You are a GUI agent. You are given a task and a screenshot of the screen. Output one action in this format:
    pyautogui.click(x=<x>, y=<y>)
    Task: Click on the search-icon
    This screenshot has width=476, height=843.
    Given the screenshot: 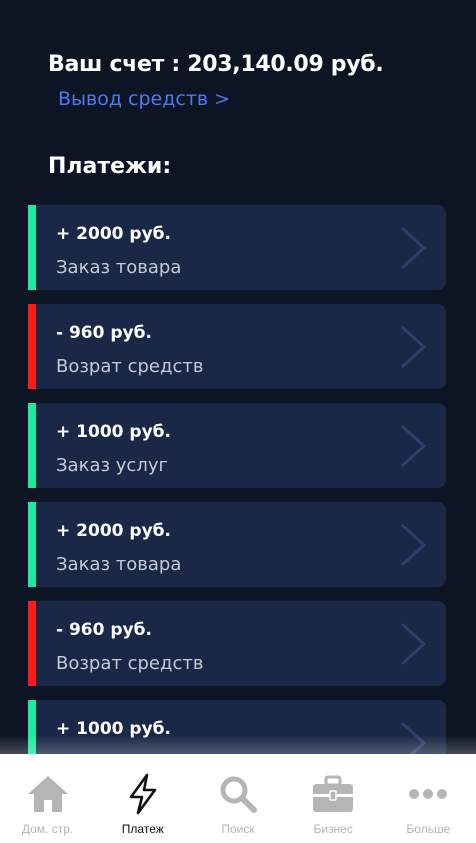 What is the action you would take?
    pyautogui.click(x=238, y=794)
    